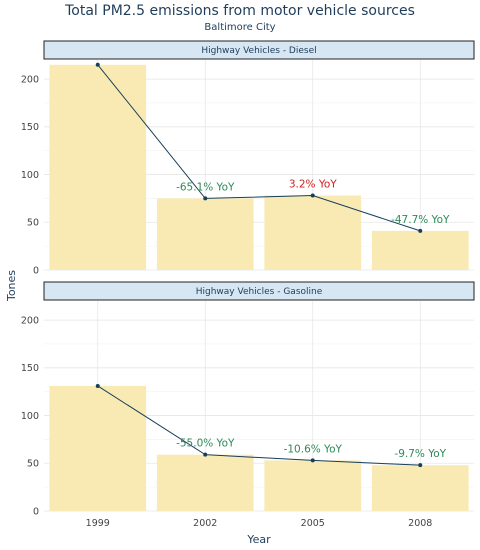 The height and width of the screenshot is (550, 480). What do you see at coordinates (420, 220) in the screenshot?
I see `yoy-annotation: -47.7% YoY` at bounding box center [420, 220].